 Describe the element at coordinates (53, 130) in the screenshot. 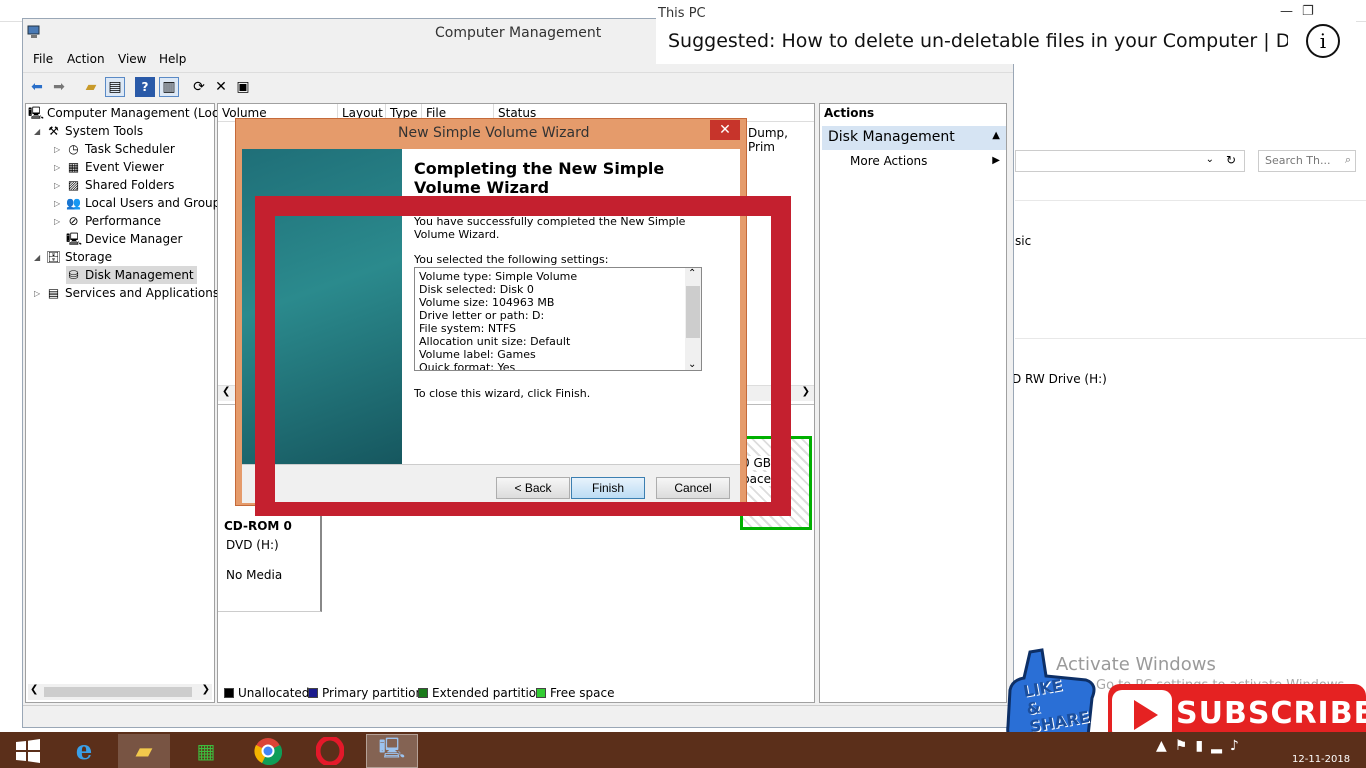

I see `tools-icon: ⚒` at that location.